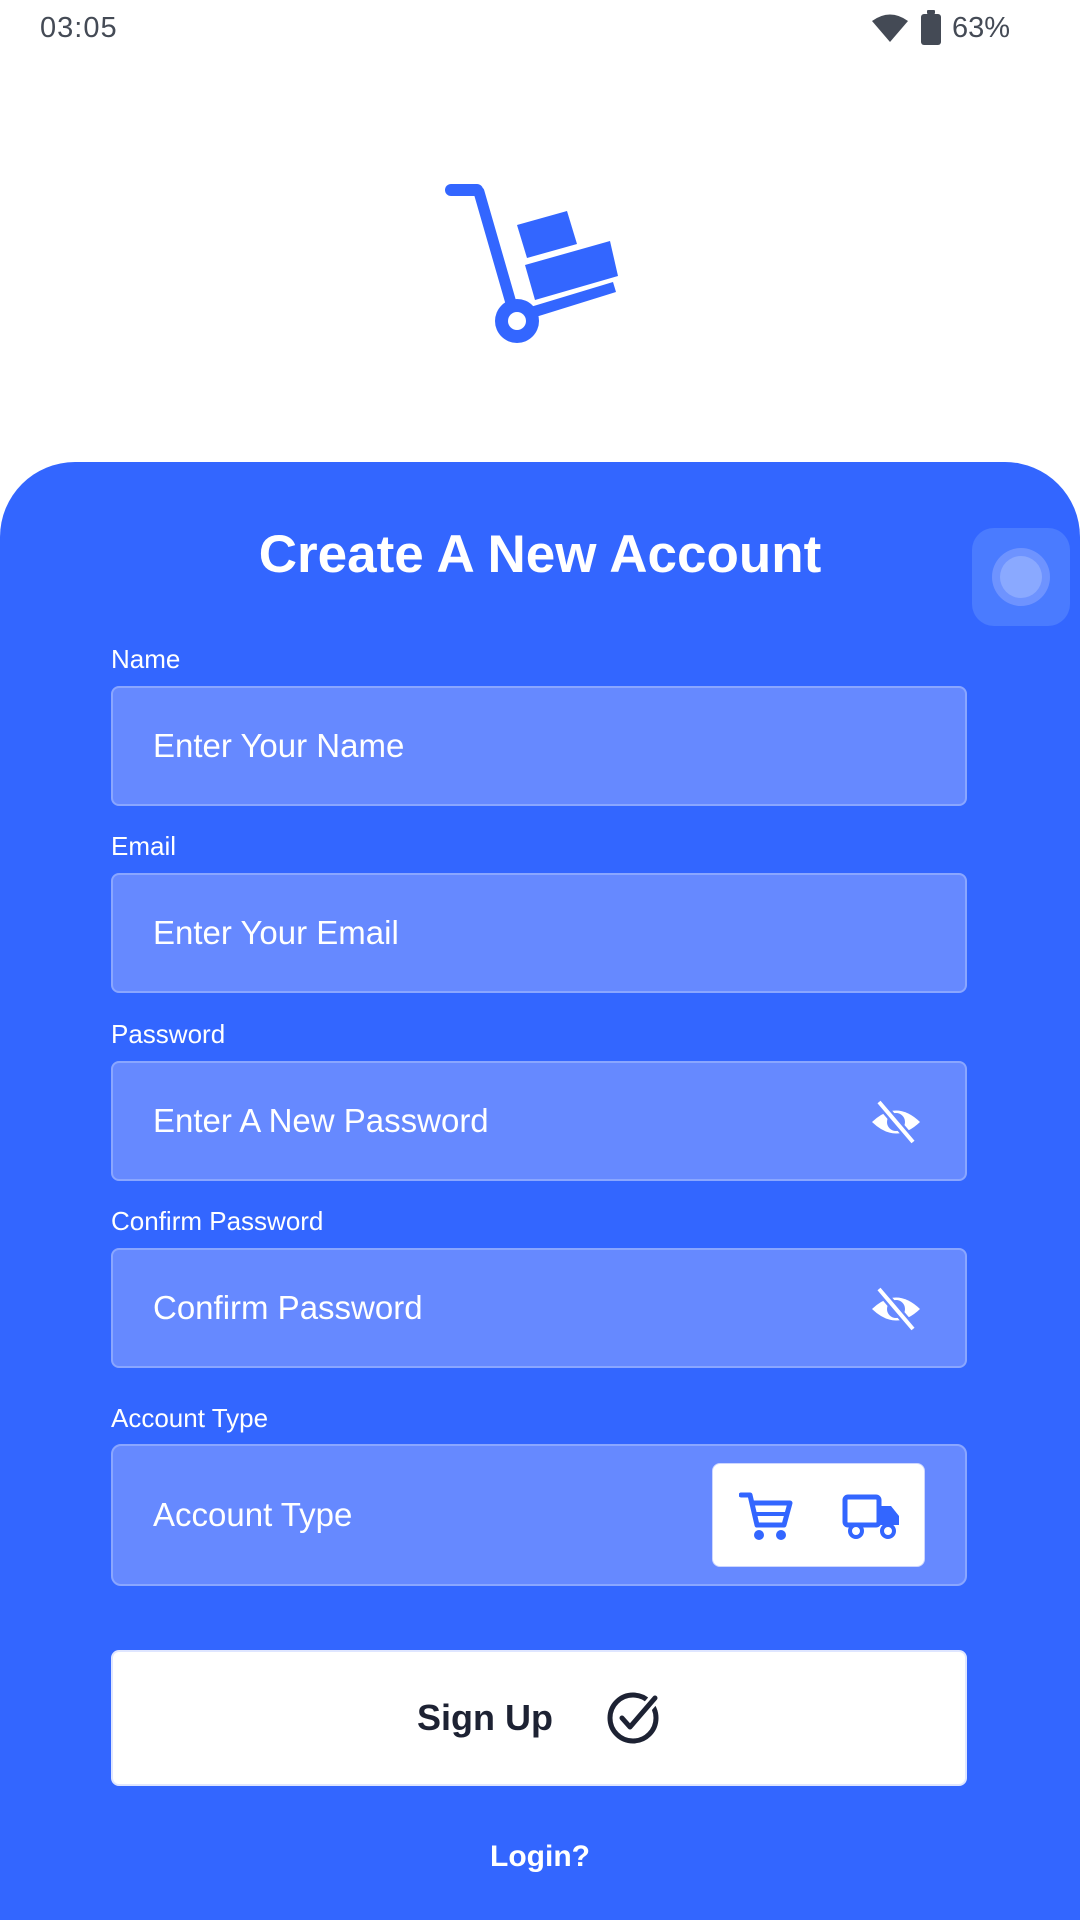  I want to click on password-input, so click(483, 1121).